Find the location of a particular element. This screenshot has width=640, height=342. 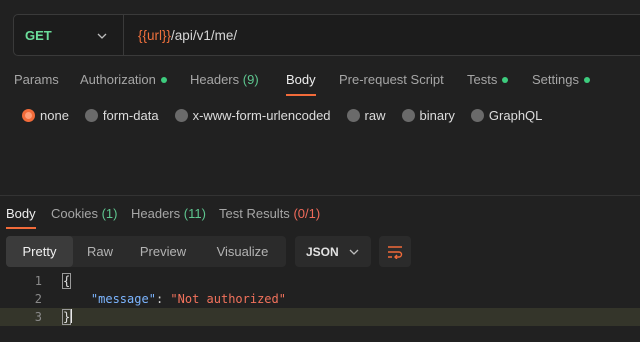

tab-tests: Tests is located at coordinates (488, 79).